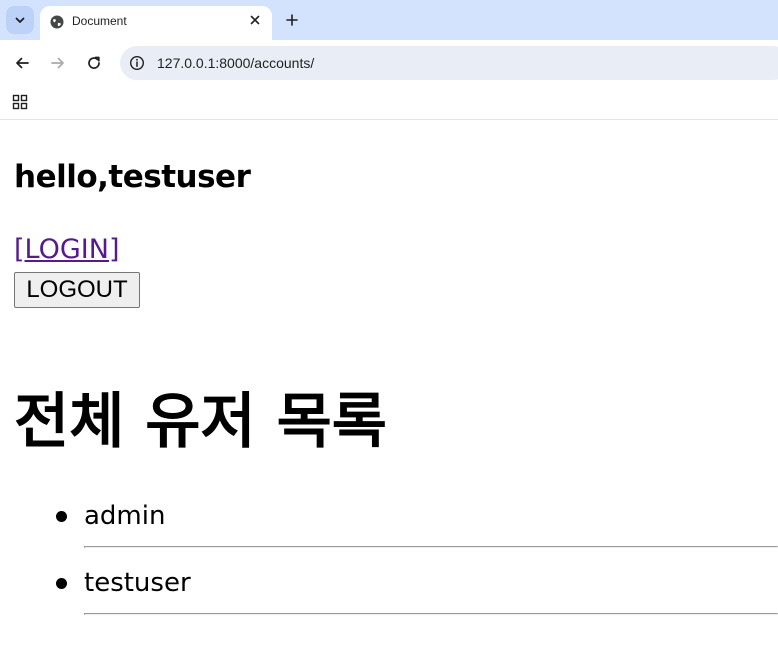 This screenshot has height=653, width=778. What do you see at coordinates (235, 63) in the screenshot?
I see `url-text: 127.0.0.1:8000/accounts/` at bounding box center [235, 63].